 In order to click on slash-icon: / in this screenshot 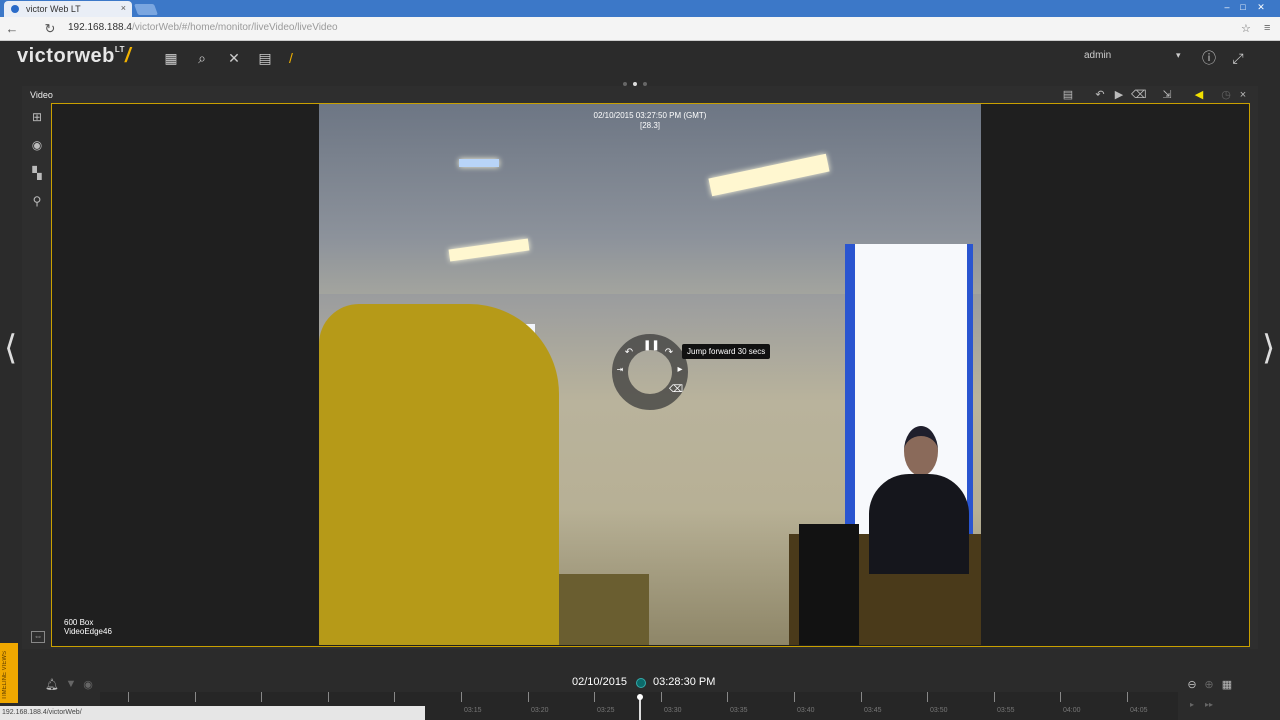, I will do `click(291, 58)`.